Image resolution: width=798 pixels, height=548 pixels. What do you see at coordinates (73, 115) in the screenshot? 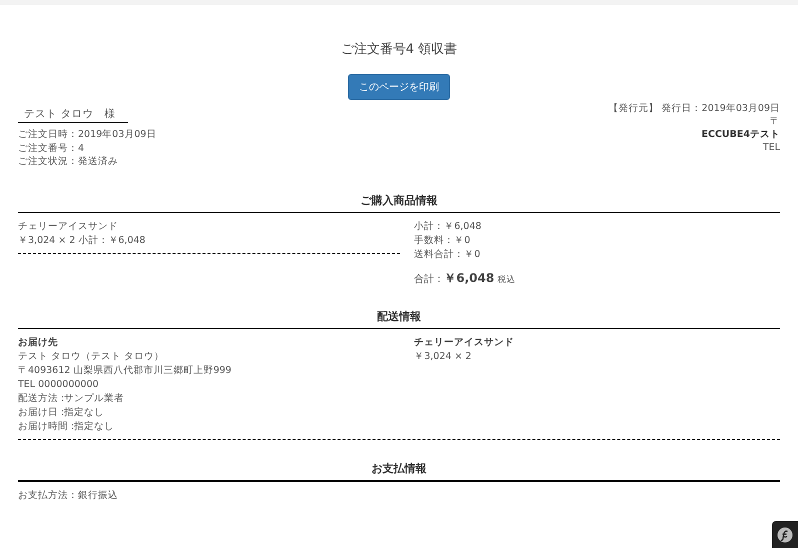
I see `customer-name: テスト タロウ 様` at bounding box center [73, 115].